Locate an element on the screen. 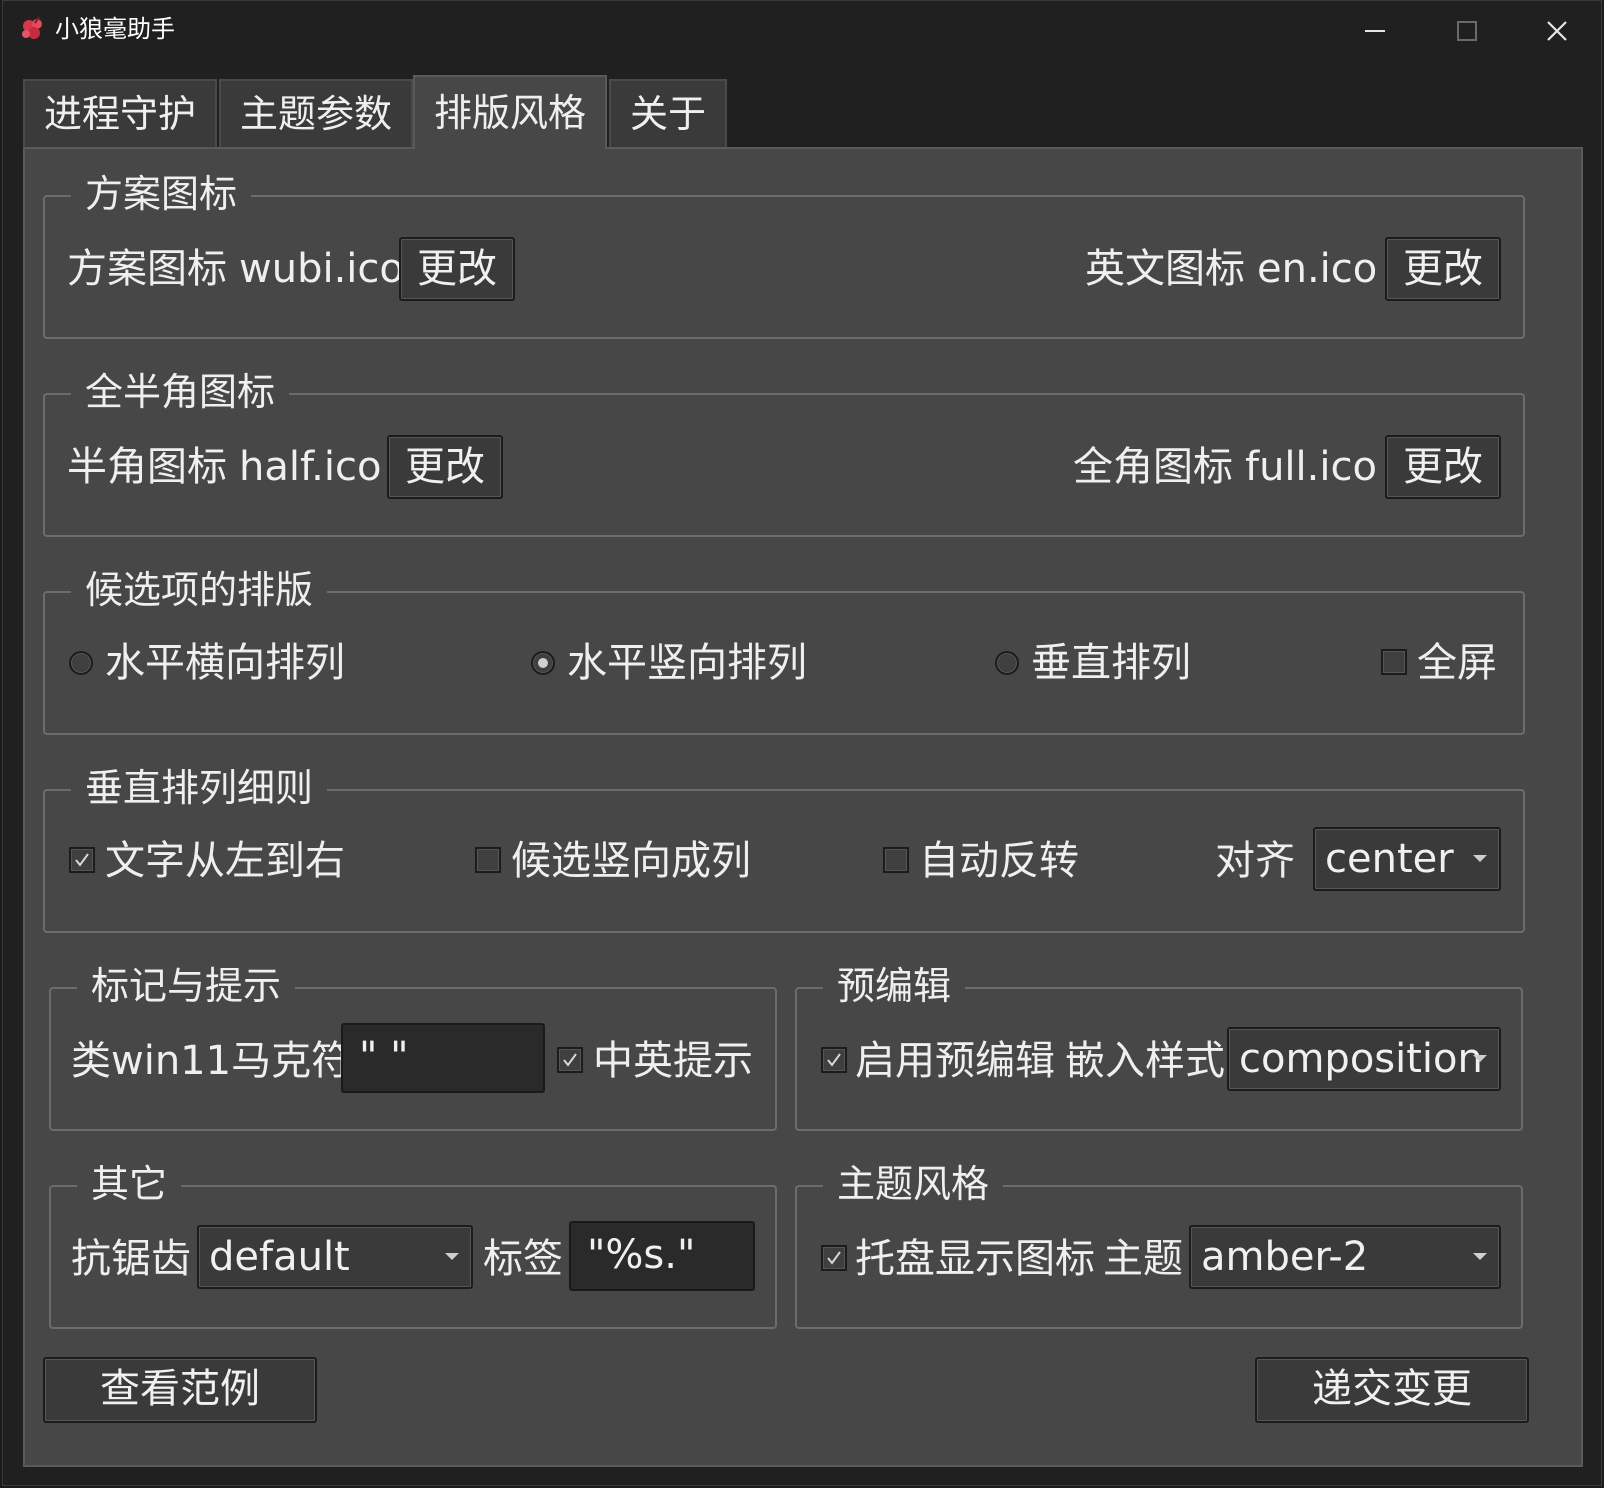 This screenshot has width=1604, height=1488. antialias-value: default is located at coordinates (279, 1257).